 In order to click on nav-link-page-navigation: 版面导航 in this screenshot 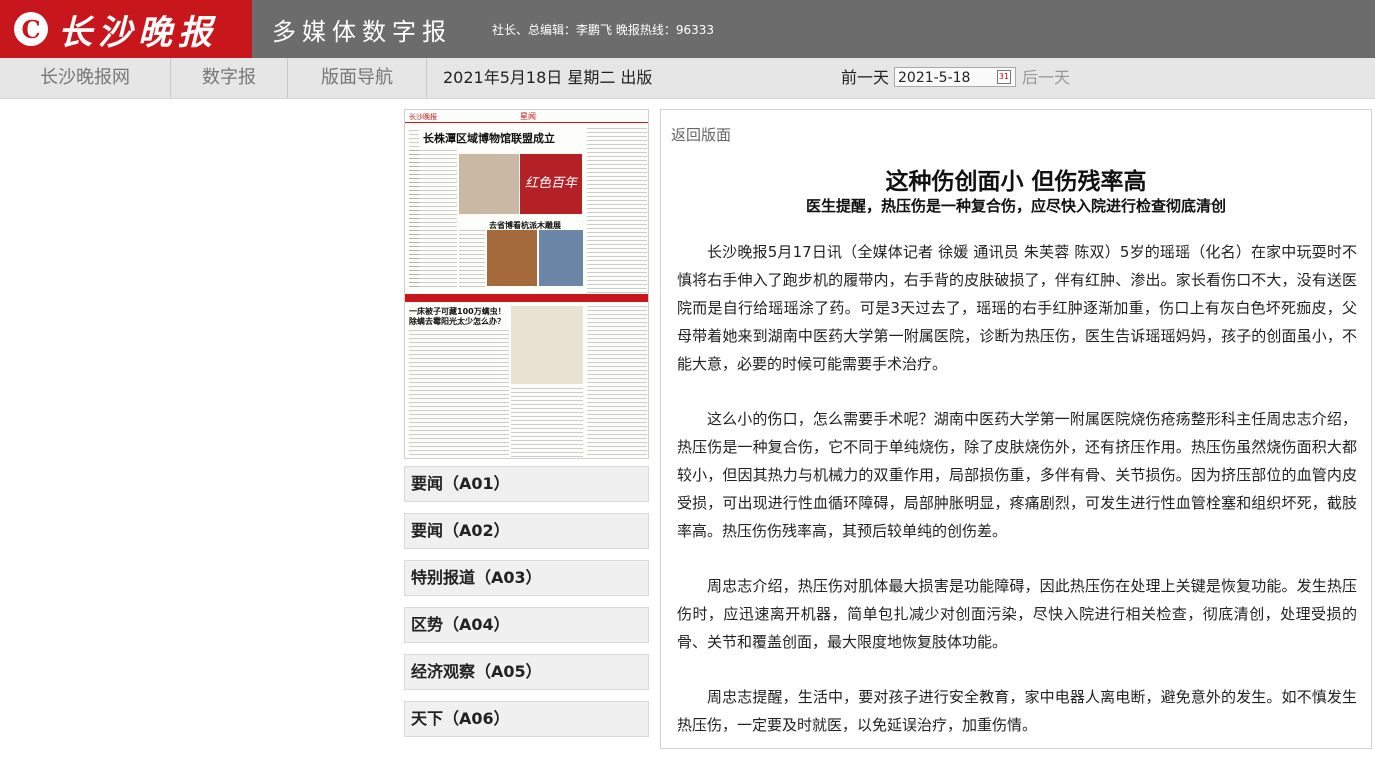, I will do `click(357, 78)`.